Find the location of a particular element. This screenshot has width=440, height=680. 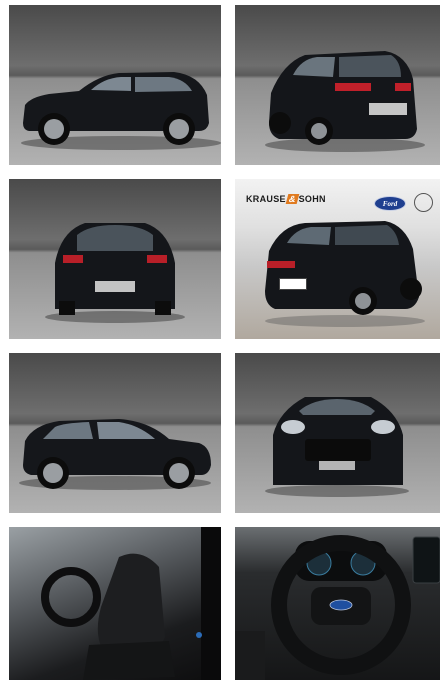

car-side-right-image is located at coordinates (115, 454).